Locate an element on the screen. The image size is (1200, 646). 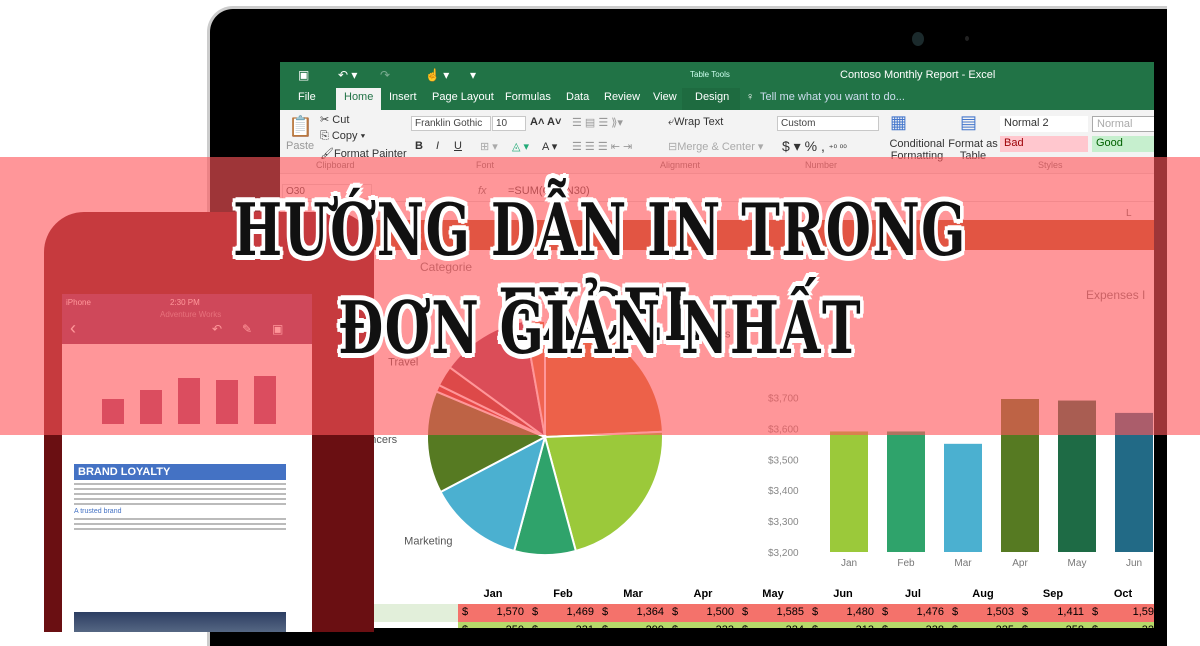
table-cell: $258 is located at coordinates (1053, 625).